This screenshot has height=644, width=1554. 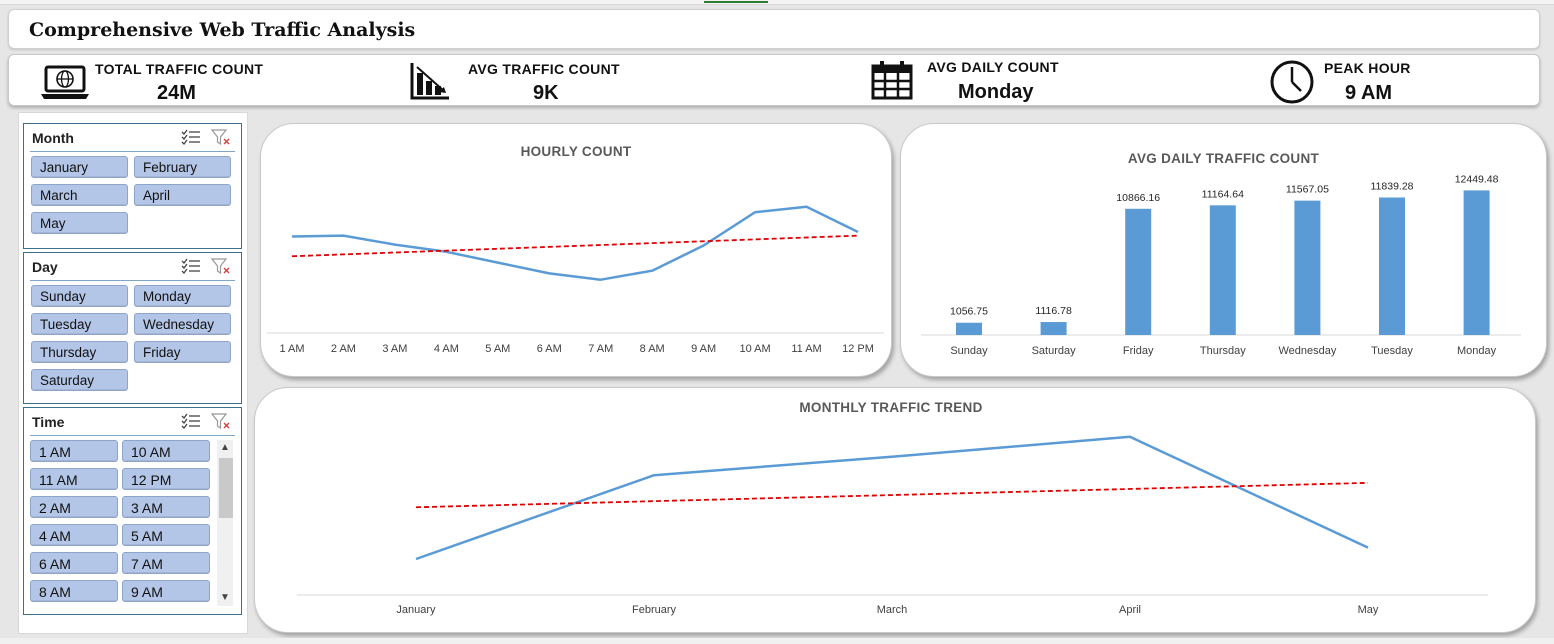 What do you see at coordinates (1138, 198) in the screenshot?
I see `data-label: 10866.16` at bounding box center [1138, 198].